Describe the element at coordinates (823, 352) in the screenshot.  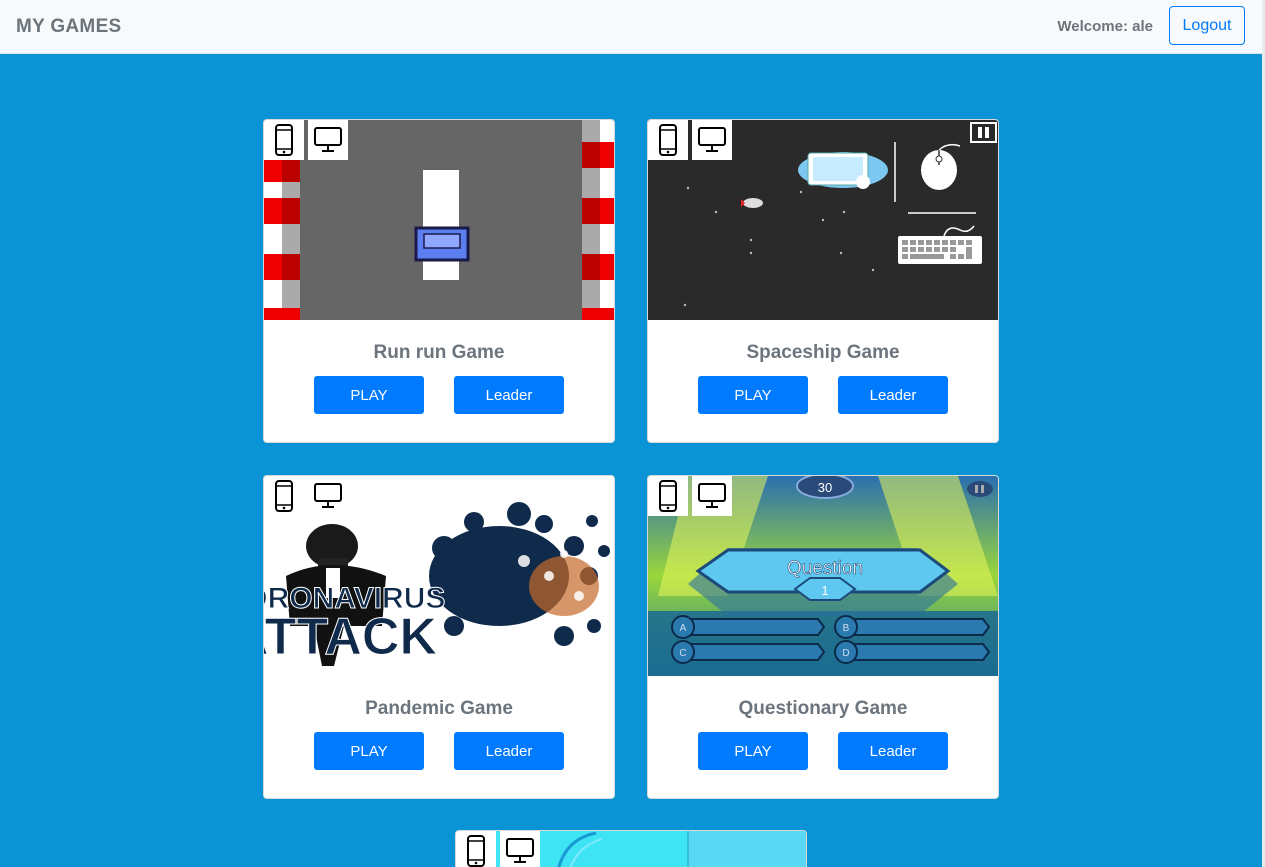
I see `game-title: Spaceship Game` at that location.